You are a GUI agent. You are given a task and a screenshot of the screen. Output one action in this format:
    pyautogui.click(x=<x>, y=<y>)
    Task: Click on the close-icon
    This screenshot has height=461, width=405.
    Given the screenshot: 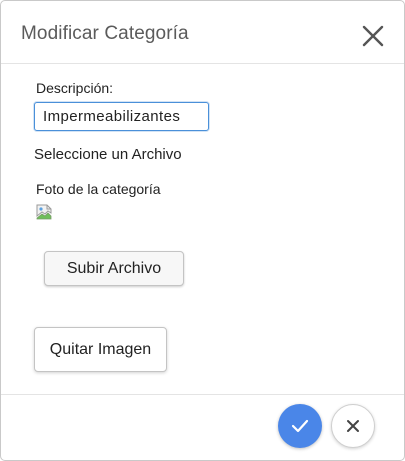 What is the action you would take?
    pyautogui.click(x=373, y=36)
    